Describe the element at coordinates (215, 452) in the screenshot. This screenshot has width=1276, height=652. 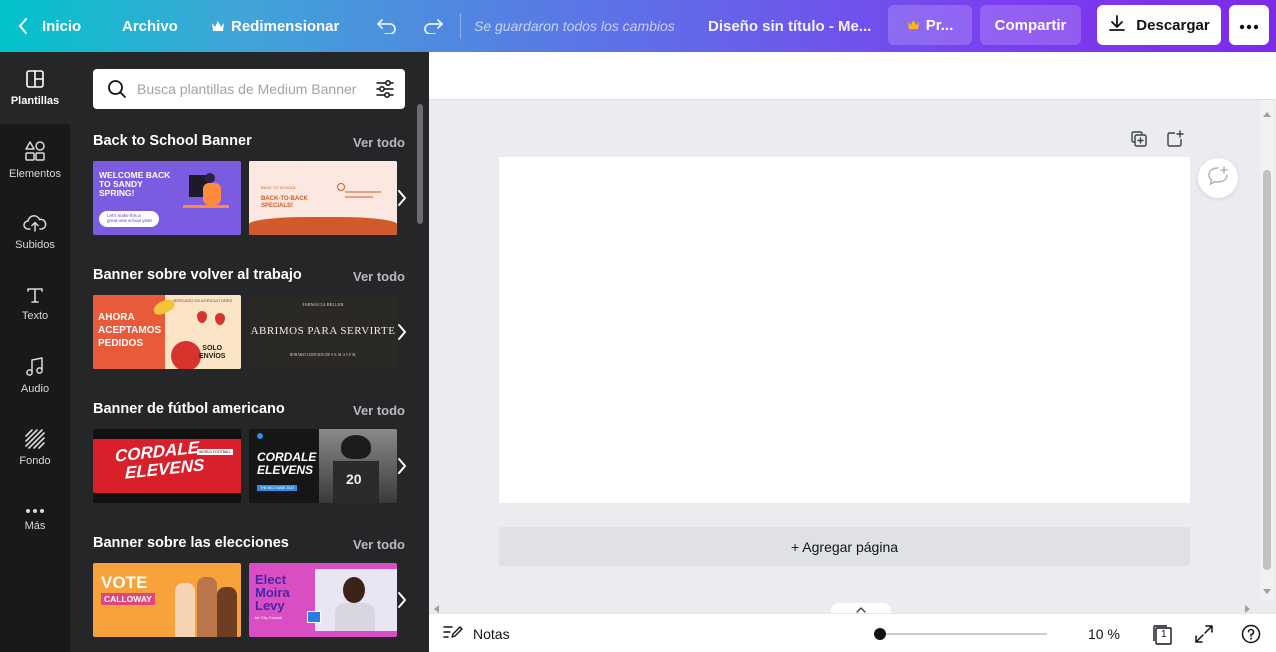
I see `thumb-text: WORLD FOOTBALL` at that location.